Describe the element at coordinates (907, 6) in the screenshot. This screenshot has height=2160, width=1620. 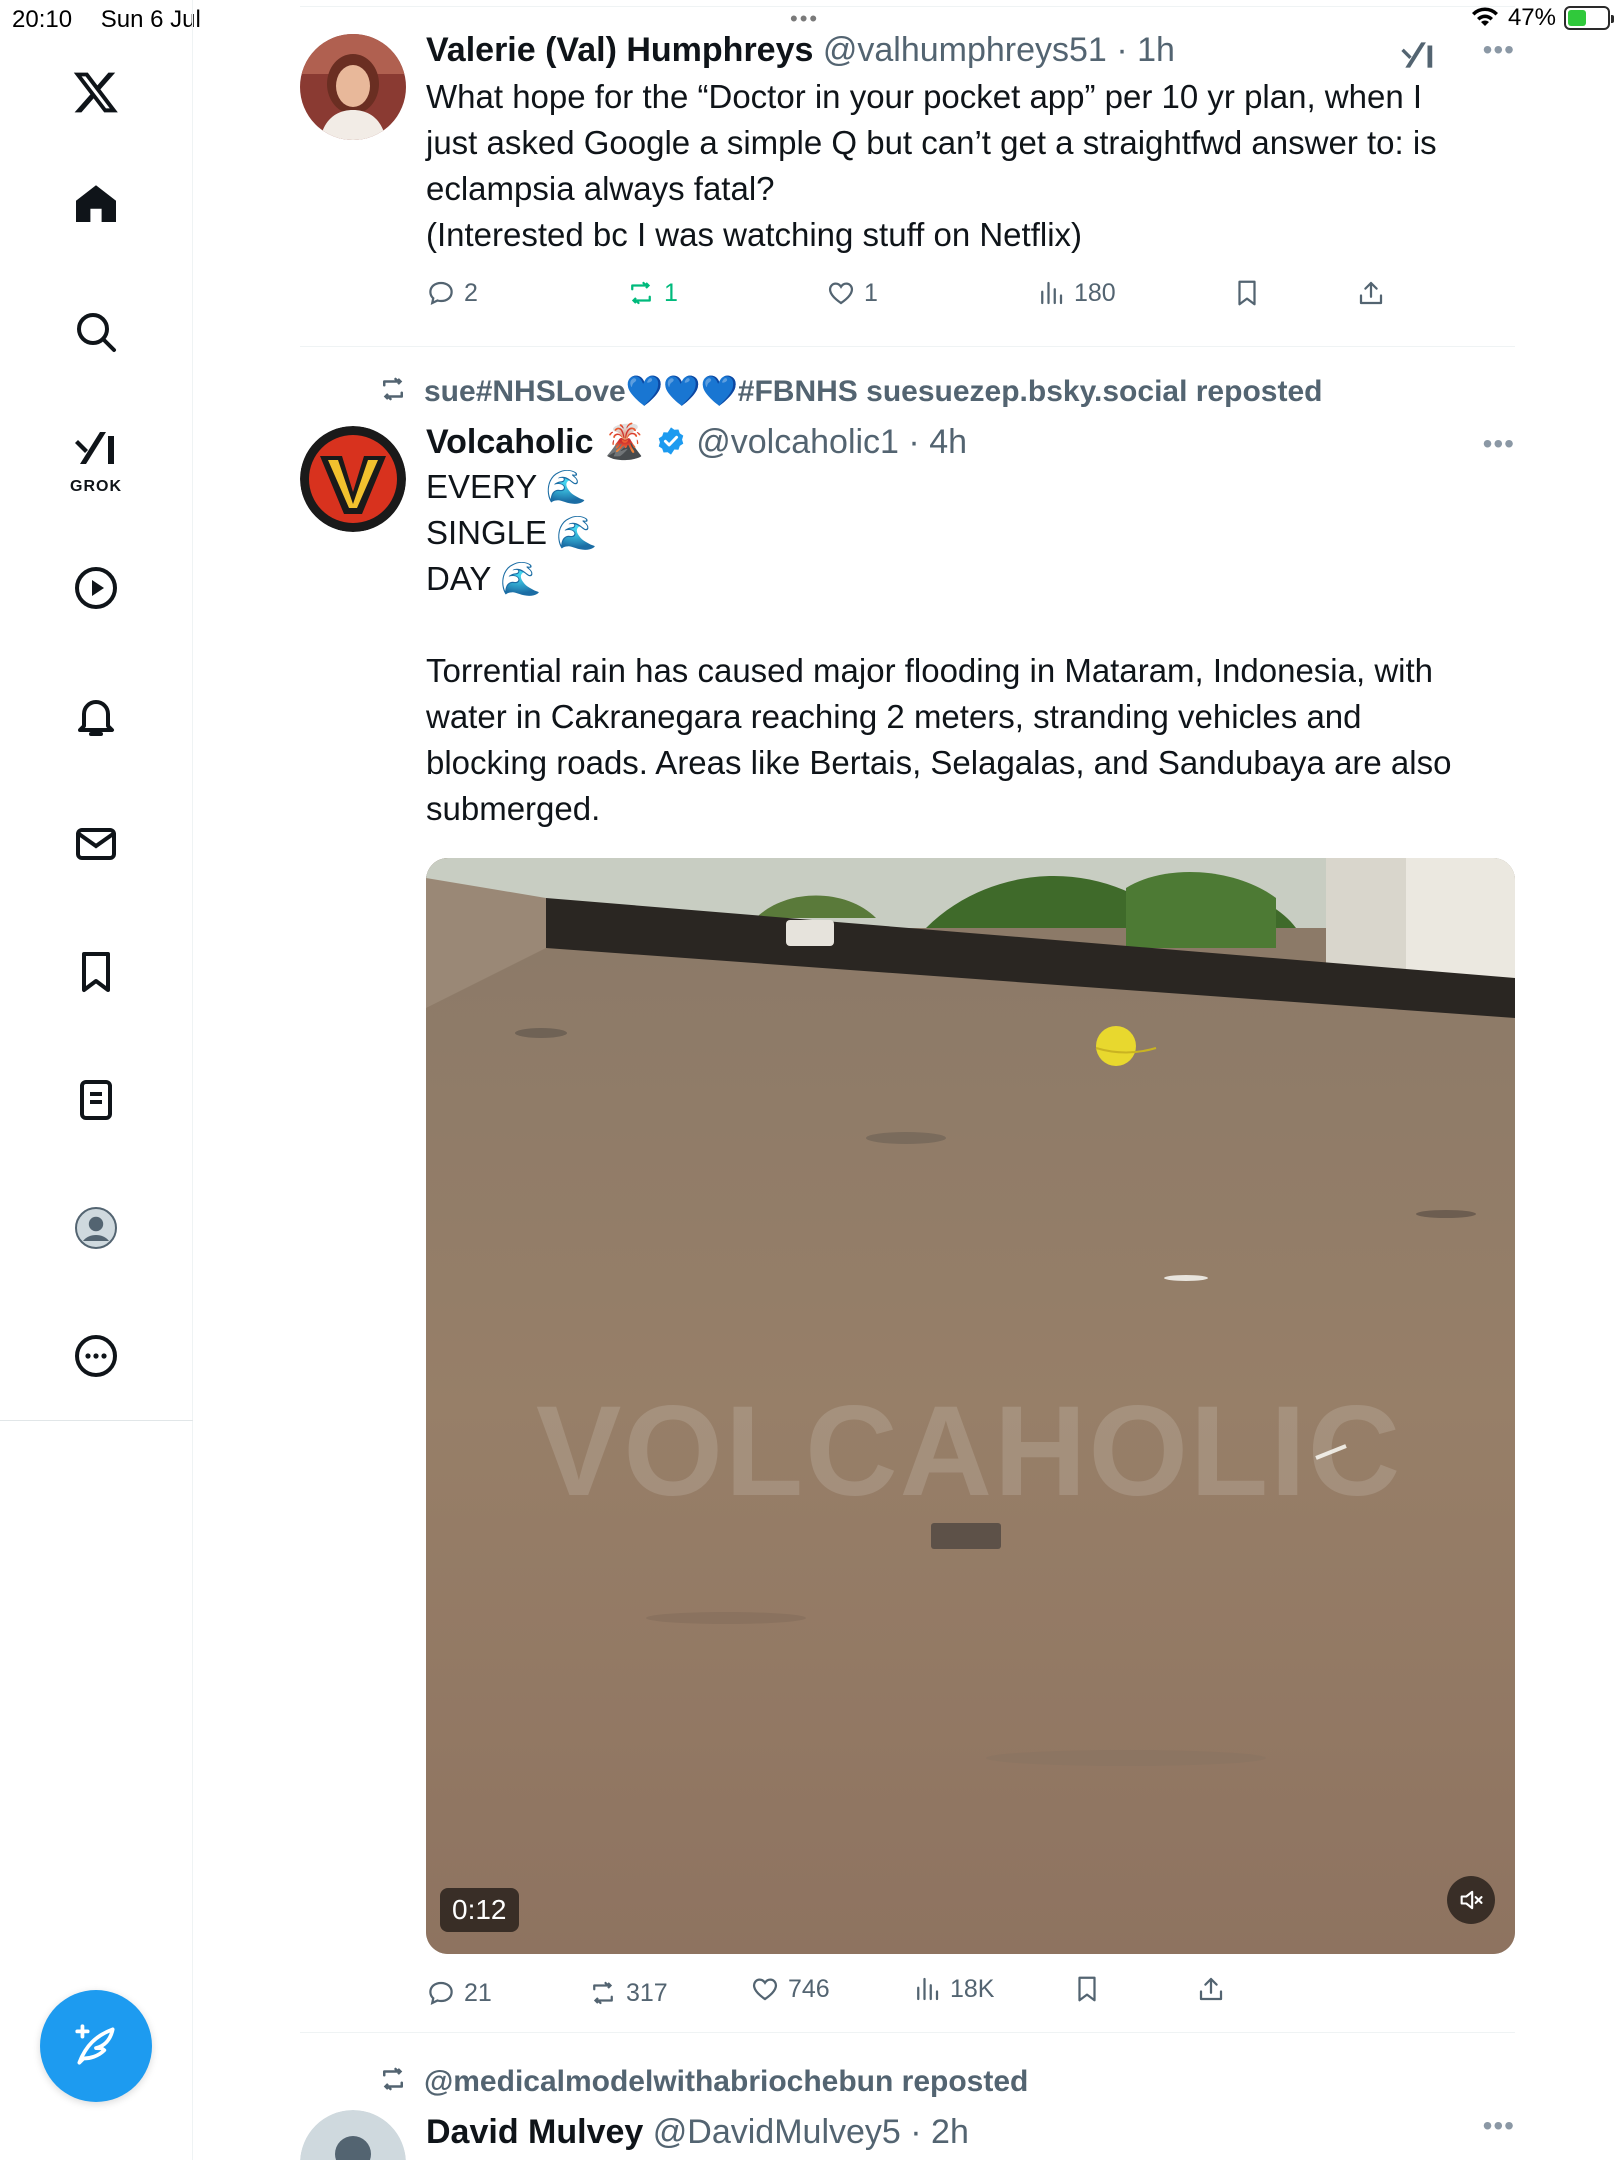
I see `feed-top-border` at that location.